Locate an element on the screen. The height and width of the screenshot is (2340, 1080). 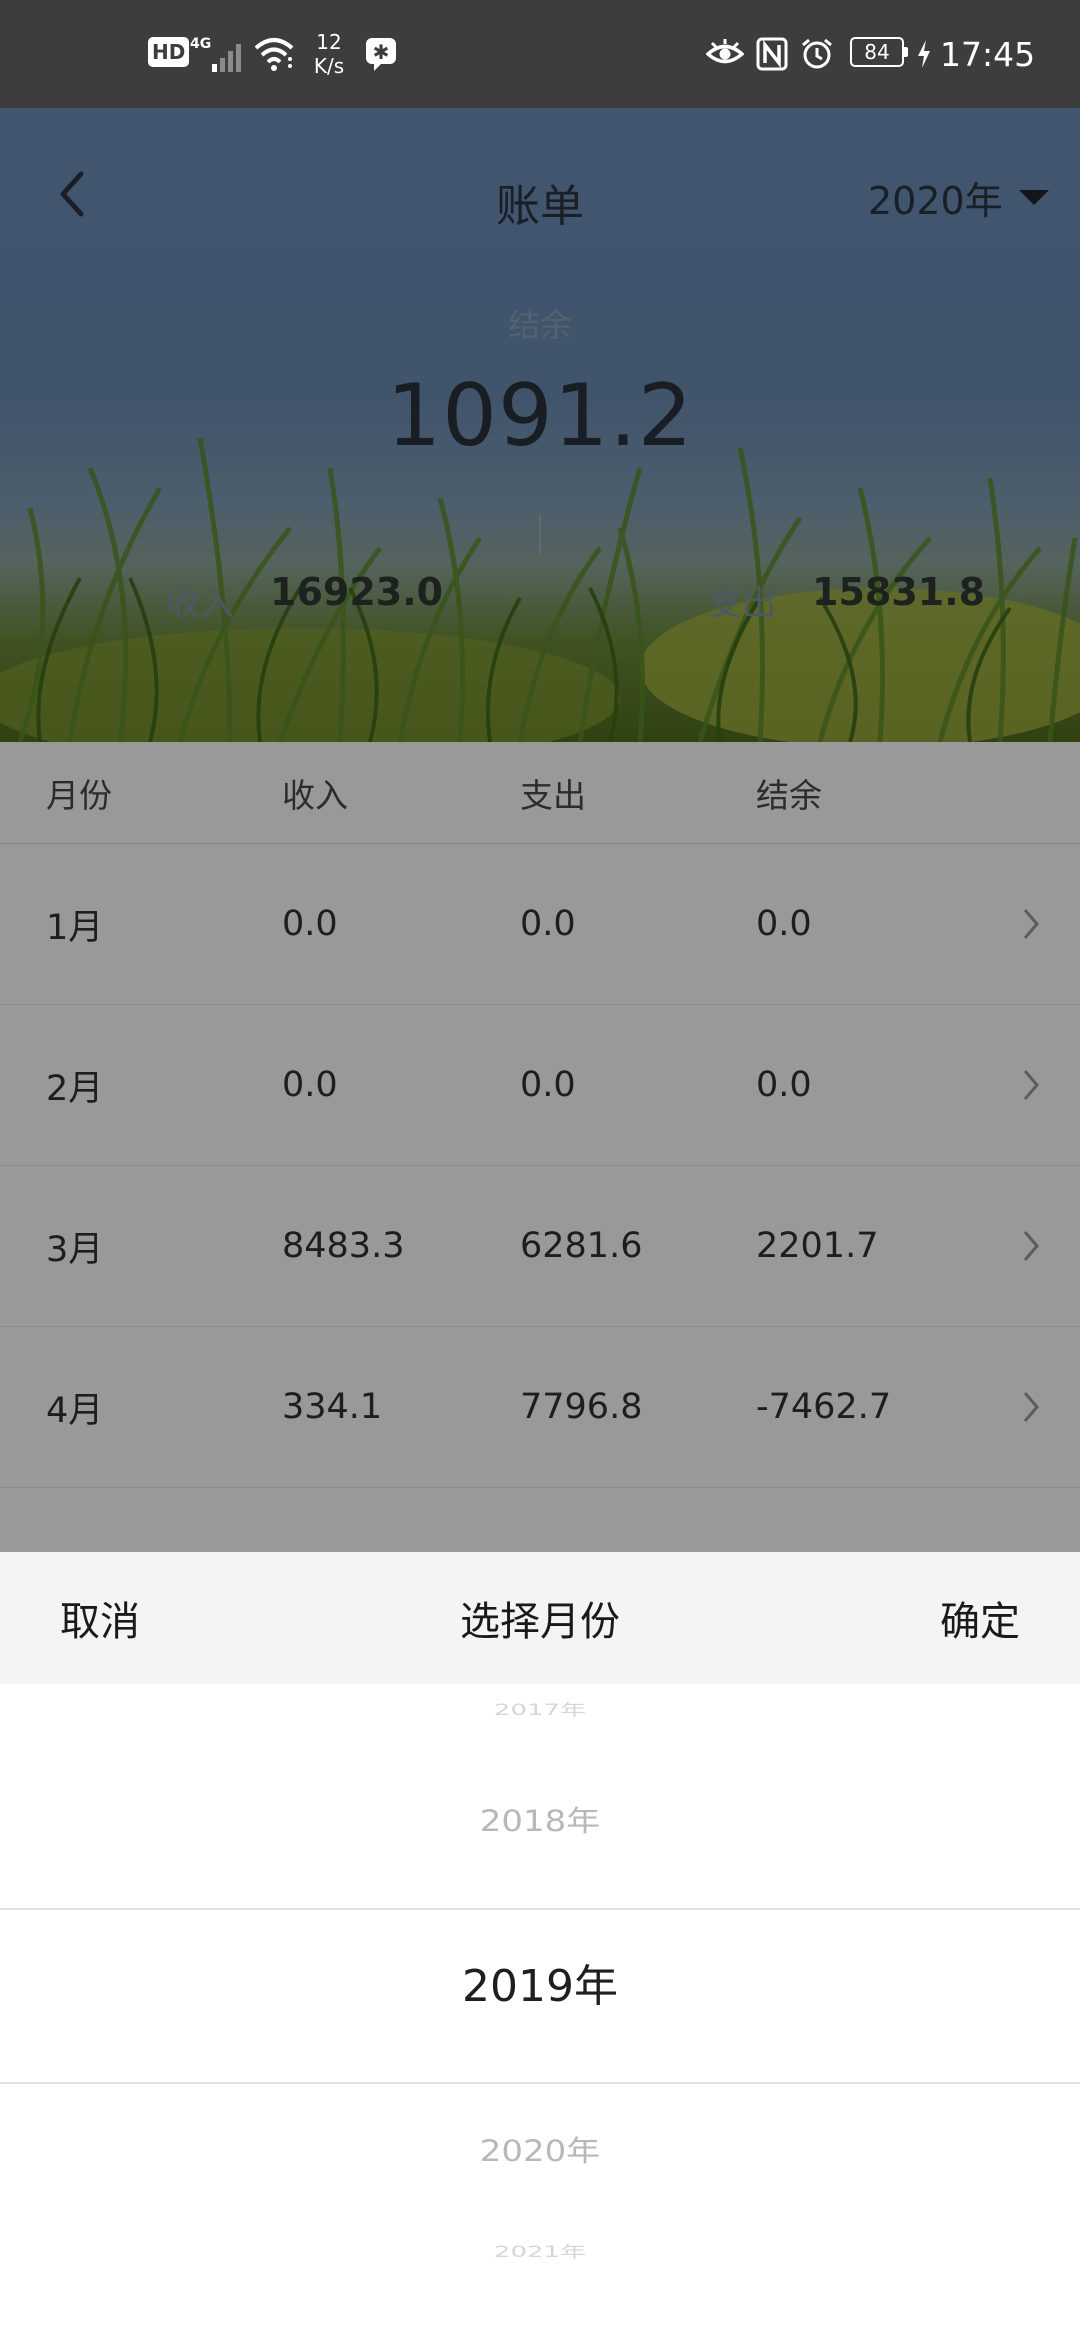
signal-icon: 4G is located at coordinates (218, 54).